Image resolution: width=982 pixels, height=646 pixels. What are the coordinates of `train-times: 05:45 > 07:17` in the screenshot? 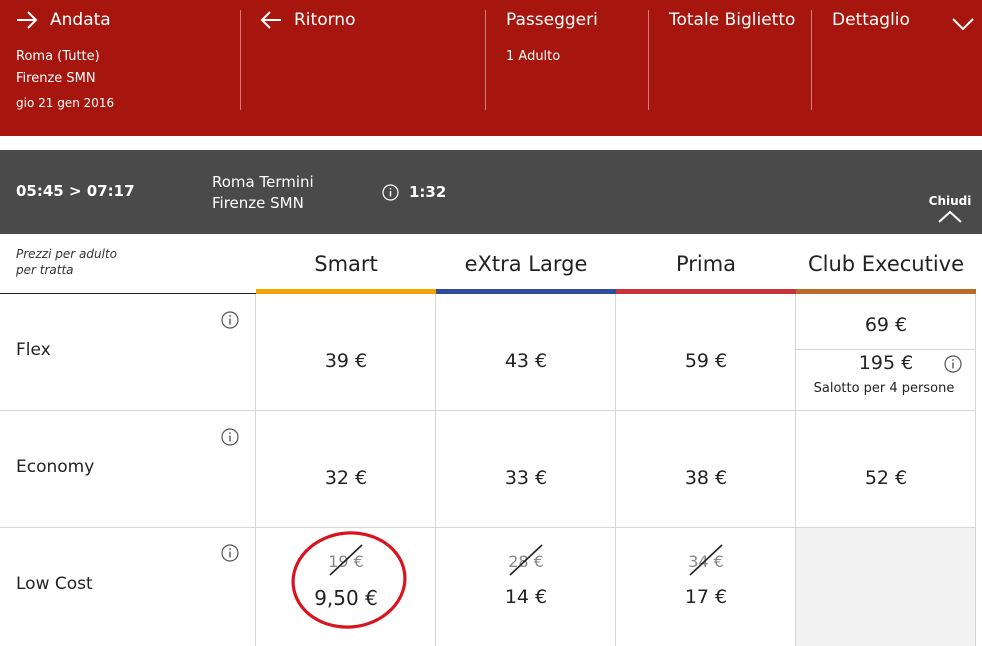 It's located at (75, 191).